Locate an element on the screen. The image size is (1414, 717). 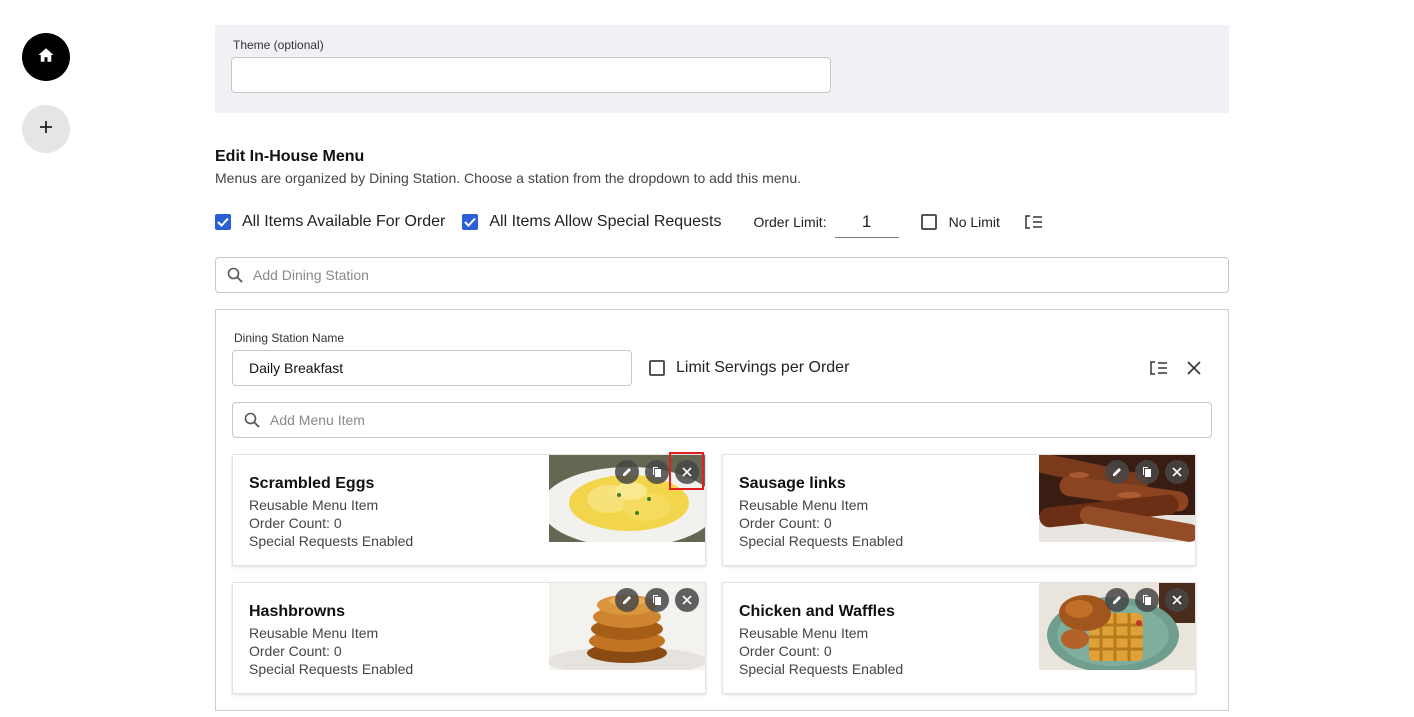
order-limit-label: Order Limit: is located at coordinates (790, 222).